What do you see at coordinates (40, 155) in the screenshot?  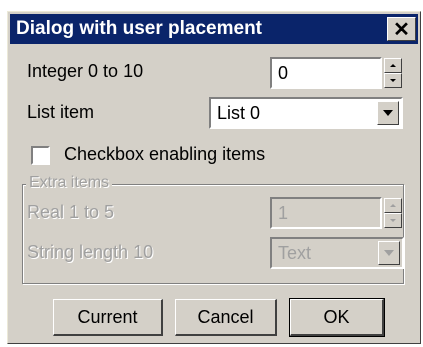 I see `enable-items-checkbox` at bounding box center [40, 155].